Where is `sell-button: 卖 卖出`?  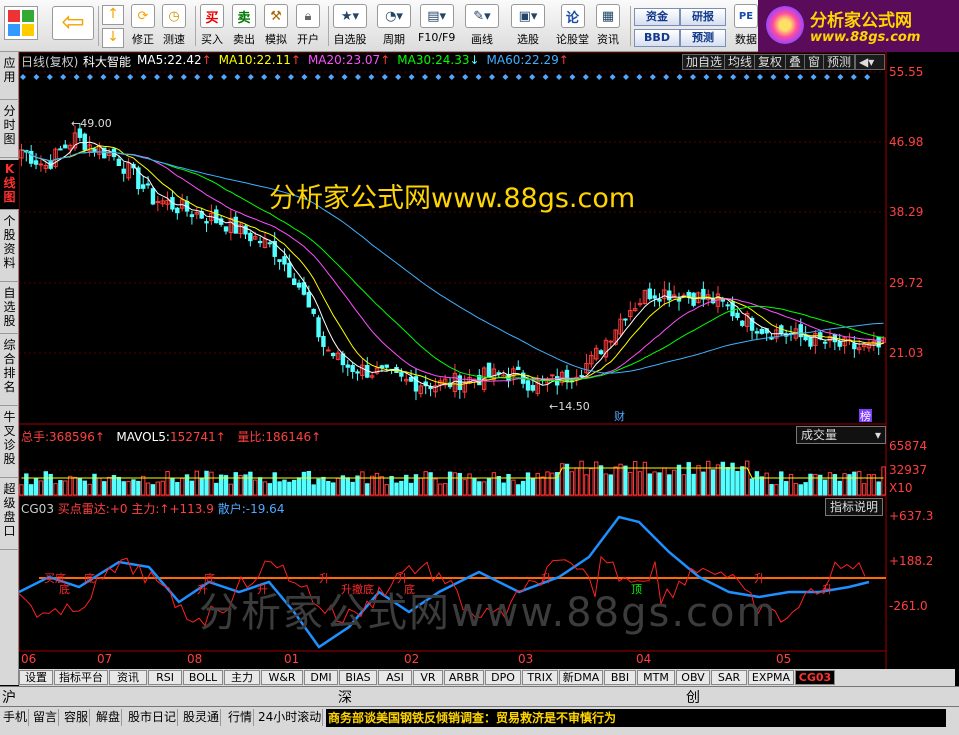 sell-button: 卖 卖出 is located at coordinates (244, 27).